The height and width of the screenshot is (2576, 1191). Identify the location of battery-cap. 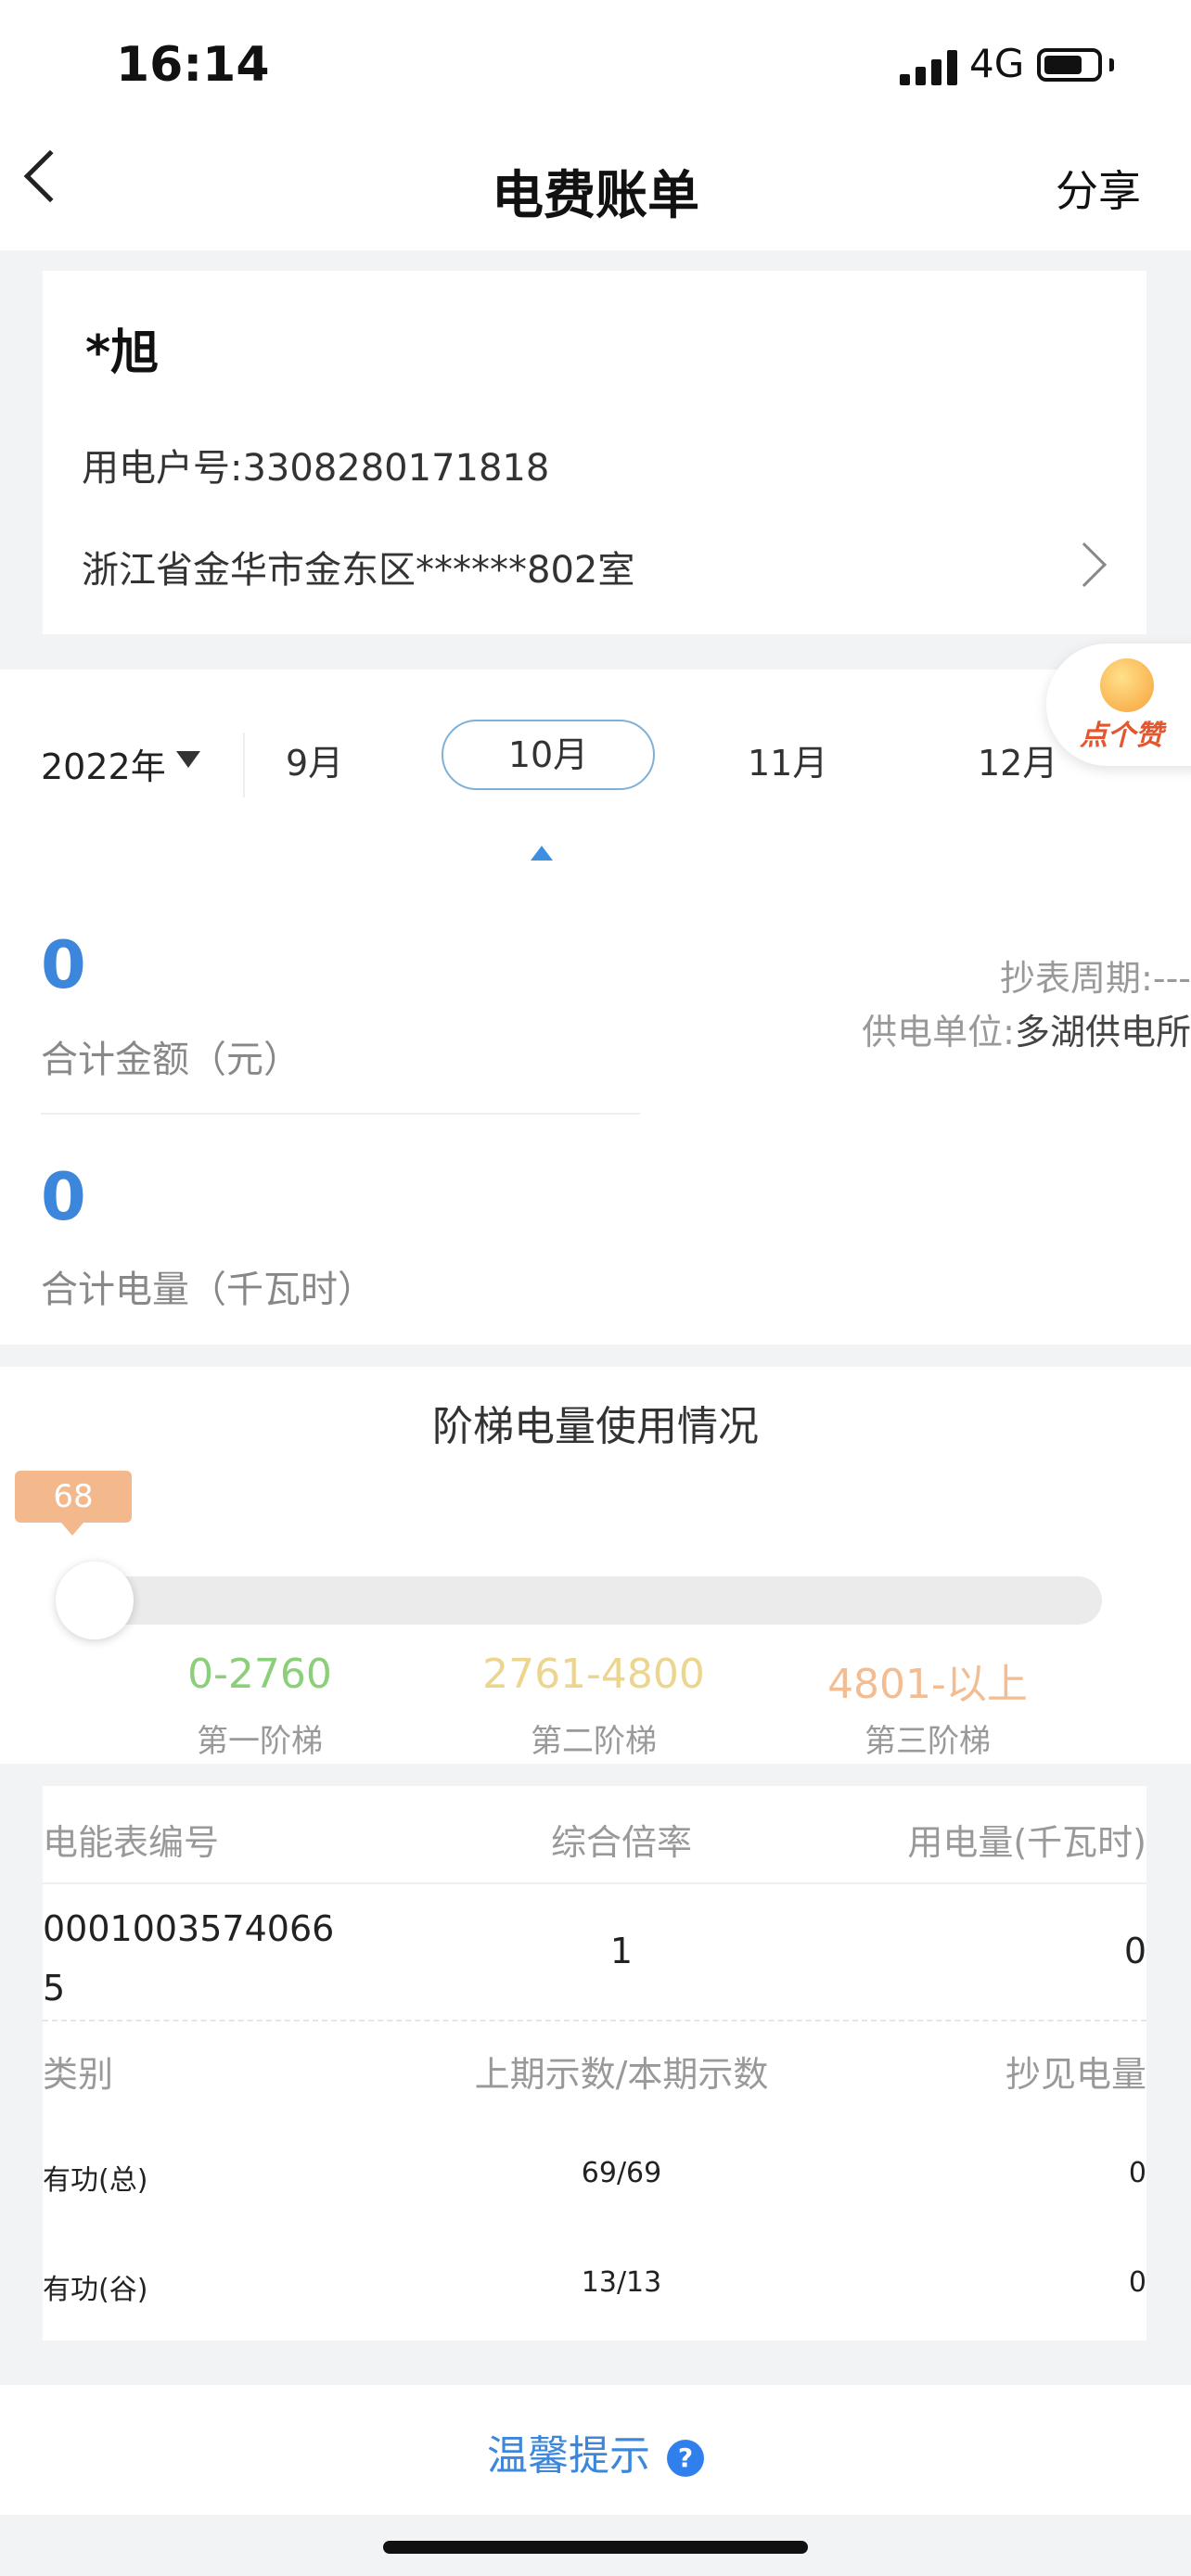
(1111, 64).